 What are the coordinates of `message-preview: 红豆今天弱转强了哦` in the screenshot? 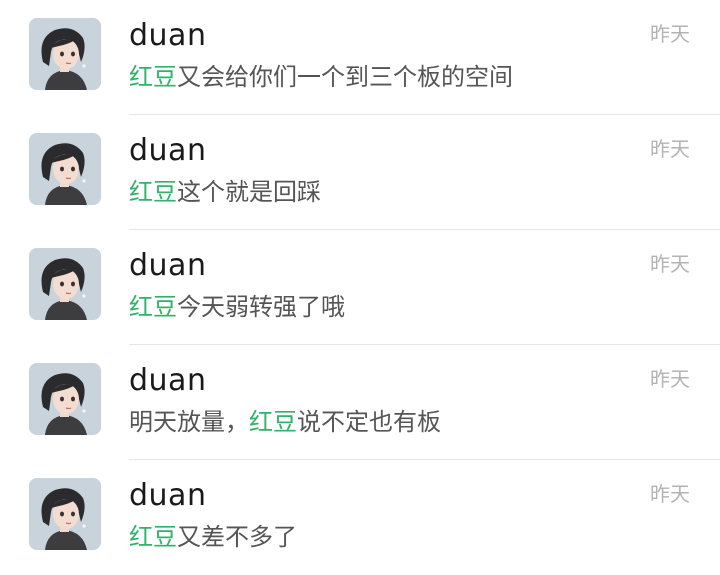 It's located at (237, 307).